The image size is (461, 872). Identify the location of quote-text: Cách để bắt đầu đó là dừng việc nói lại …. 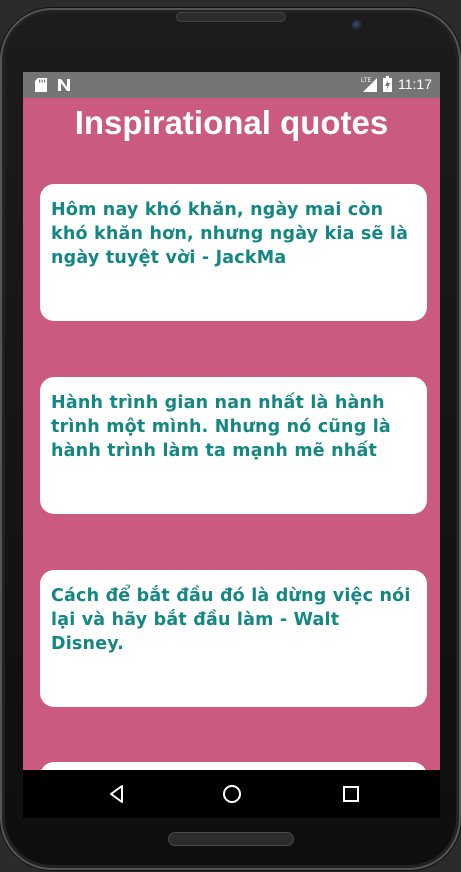
(231, 620).